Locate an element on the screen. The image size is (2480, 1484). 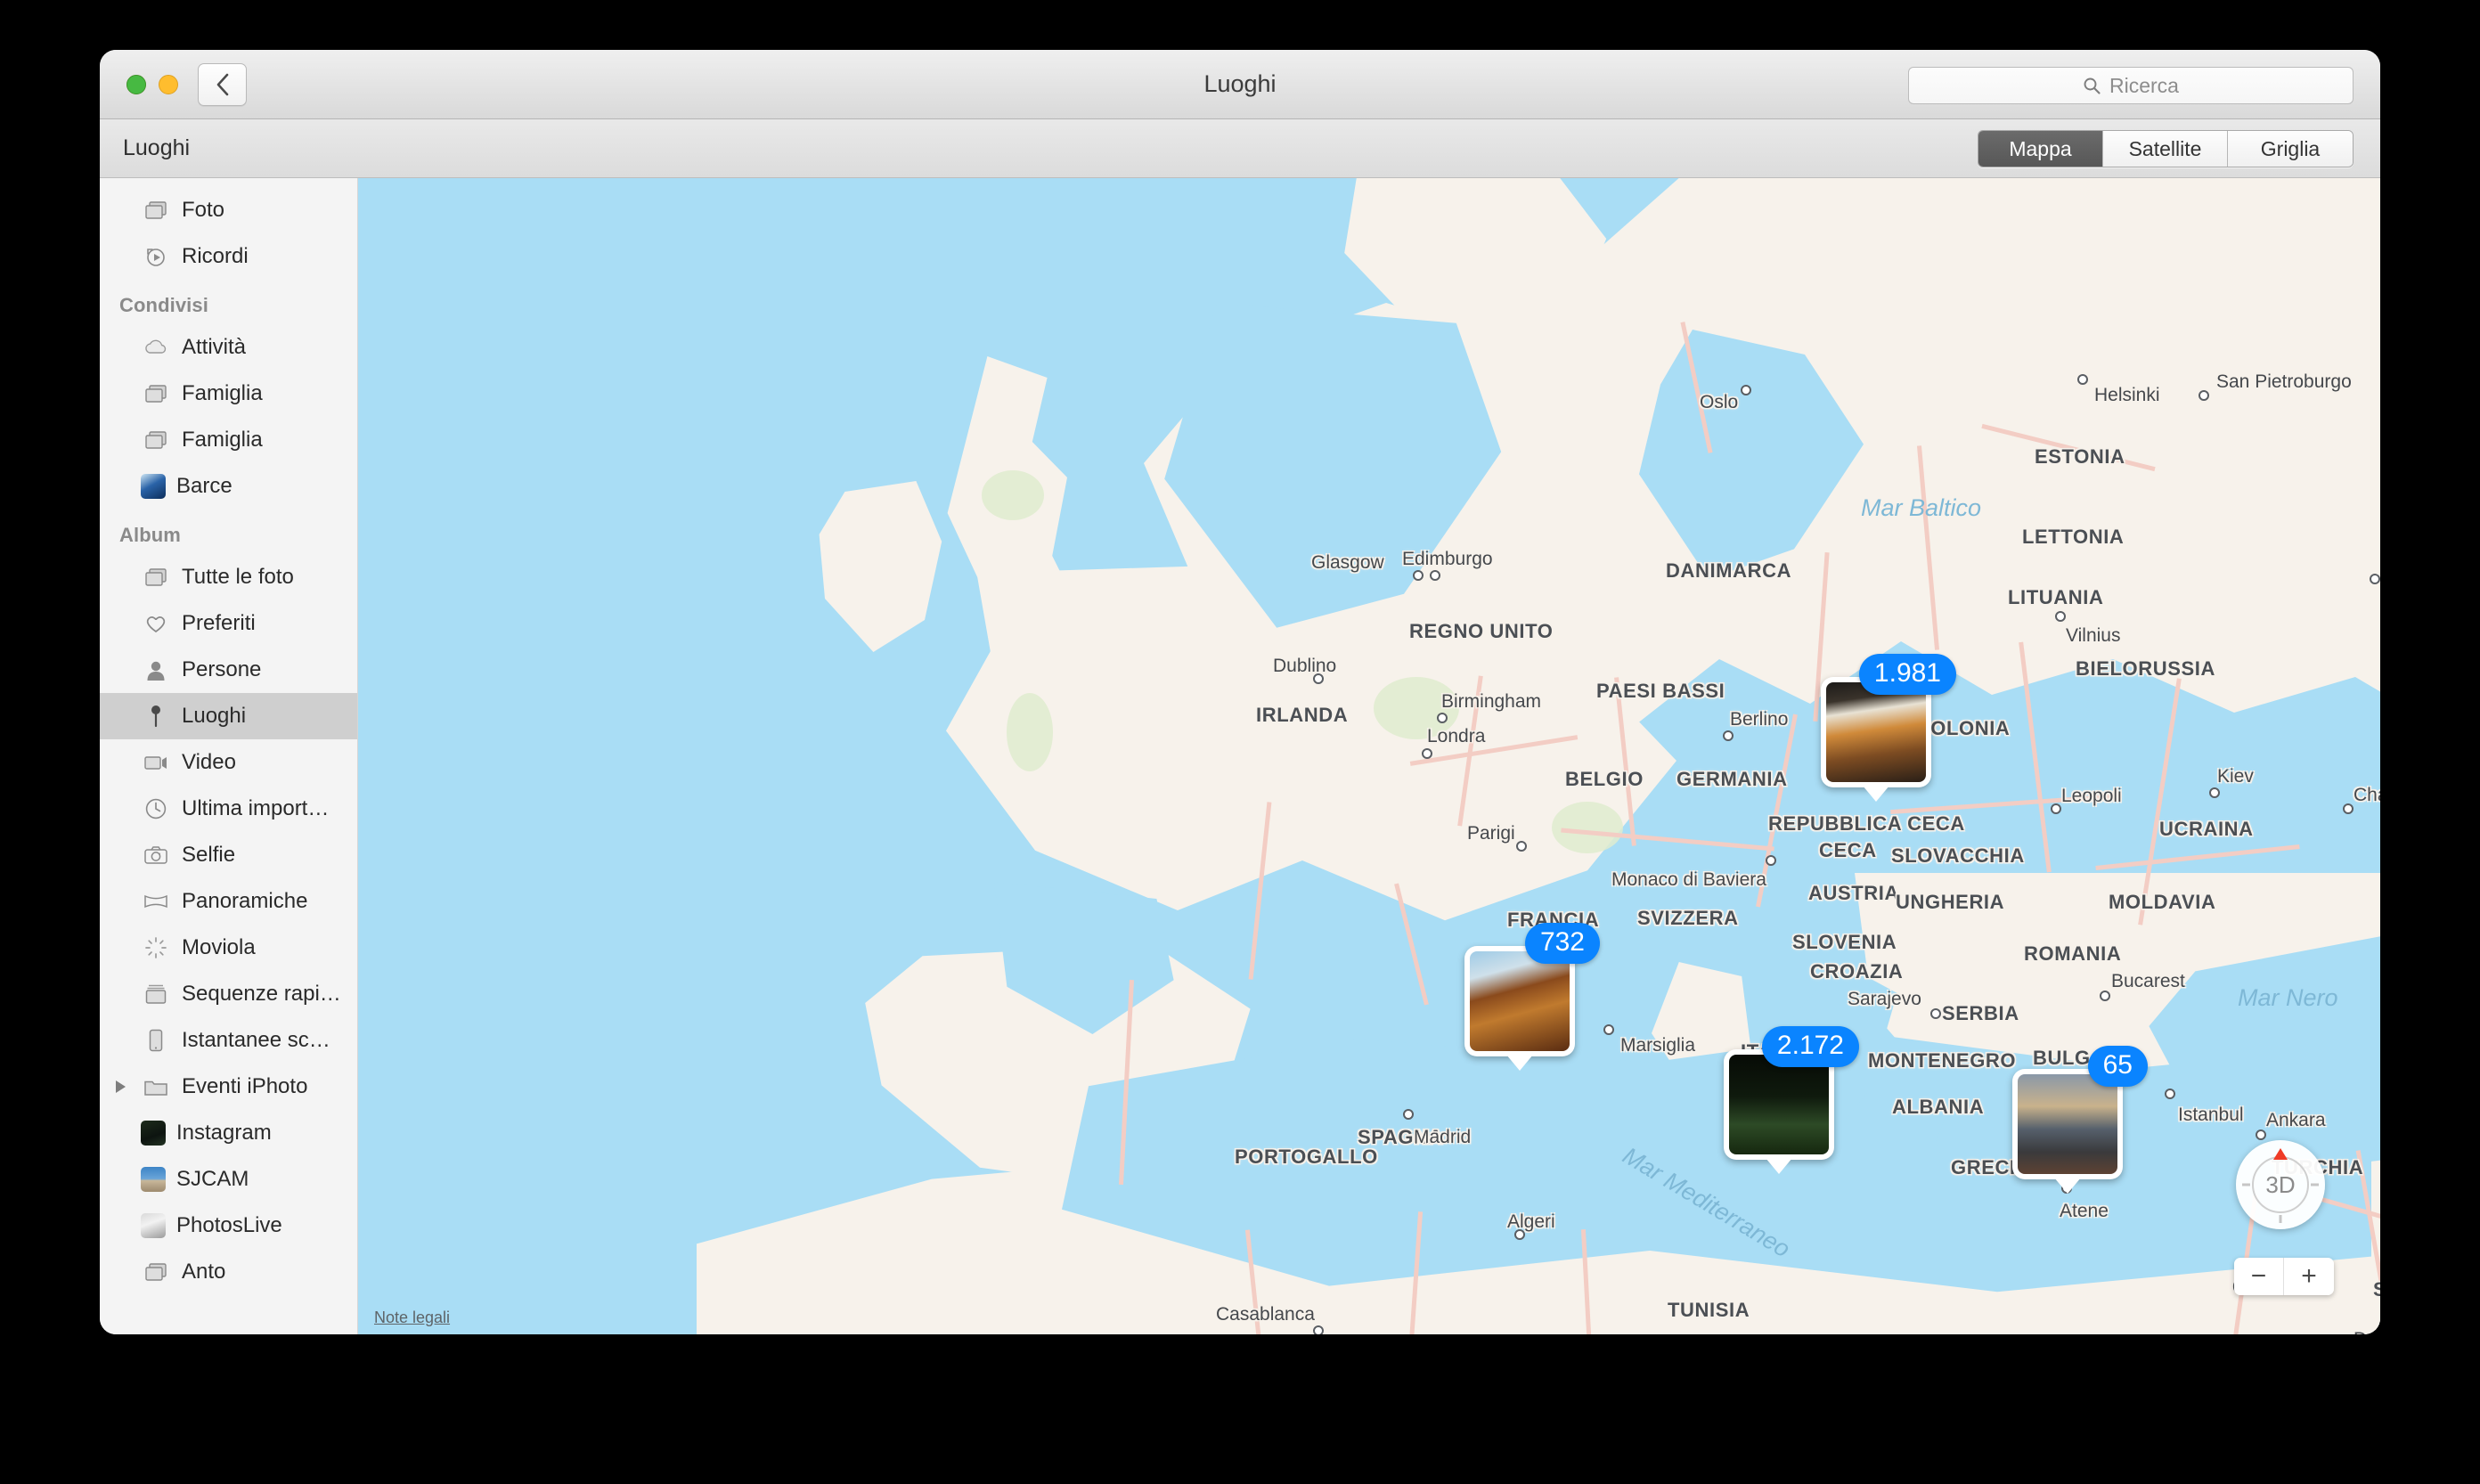
window-titlebar: Luoghi Ricerca is located at coordinates (1240, 85).